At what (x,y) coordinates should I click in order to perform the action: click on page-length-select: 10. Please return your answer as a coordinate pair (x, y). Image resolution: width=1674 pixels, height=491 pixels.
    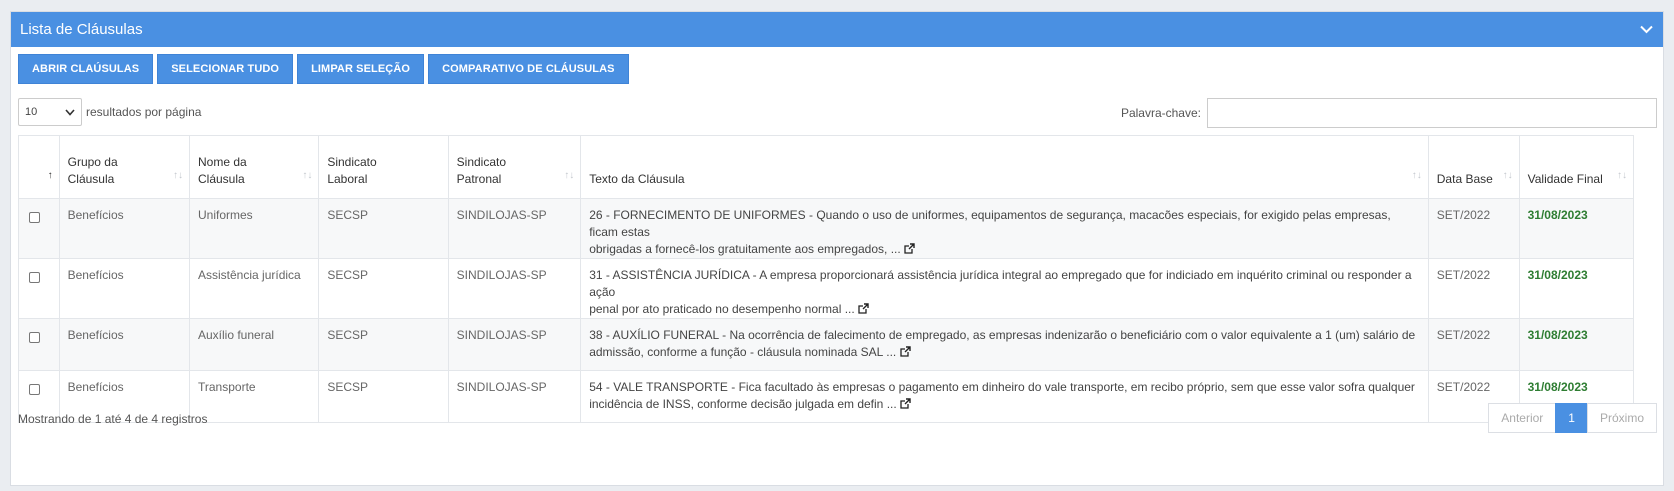
    Looking at the image, I should click on (50, 112).